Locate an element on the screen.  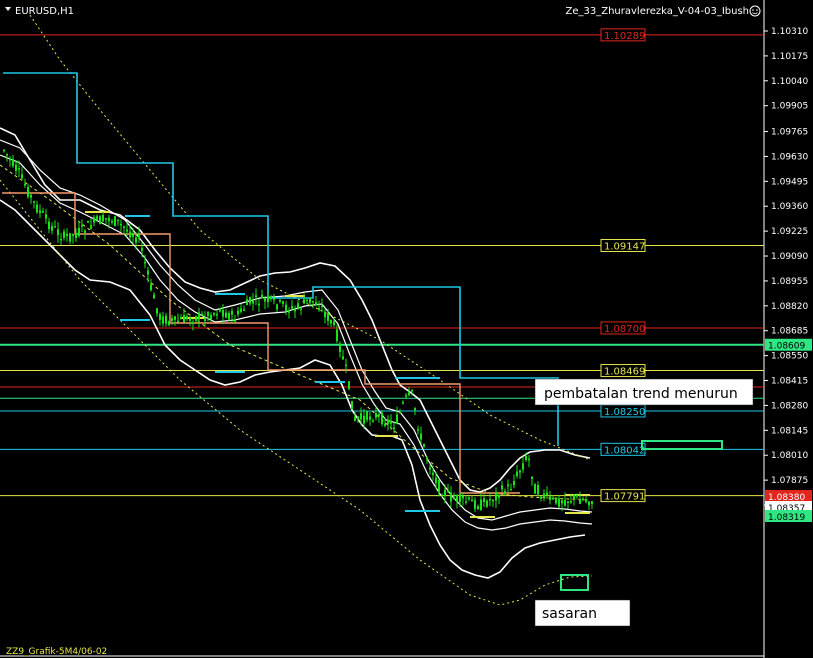
level-label: 1.08042 is located at coordinates (624, 450).